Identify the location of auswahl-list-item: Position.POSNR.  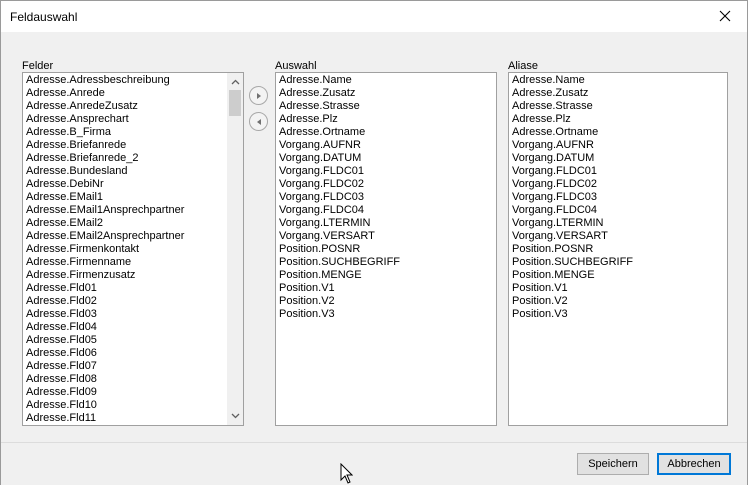
(387, 249).